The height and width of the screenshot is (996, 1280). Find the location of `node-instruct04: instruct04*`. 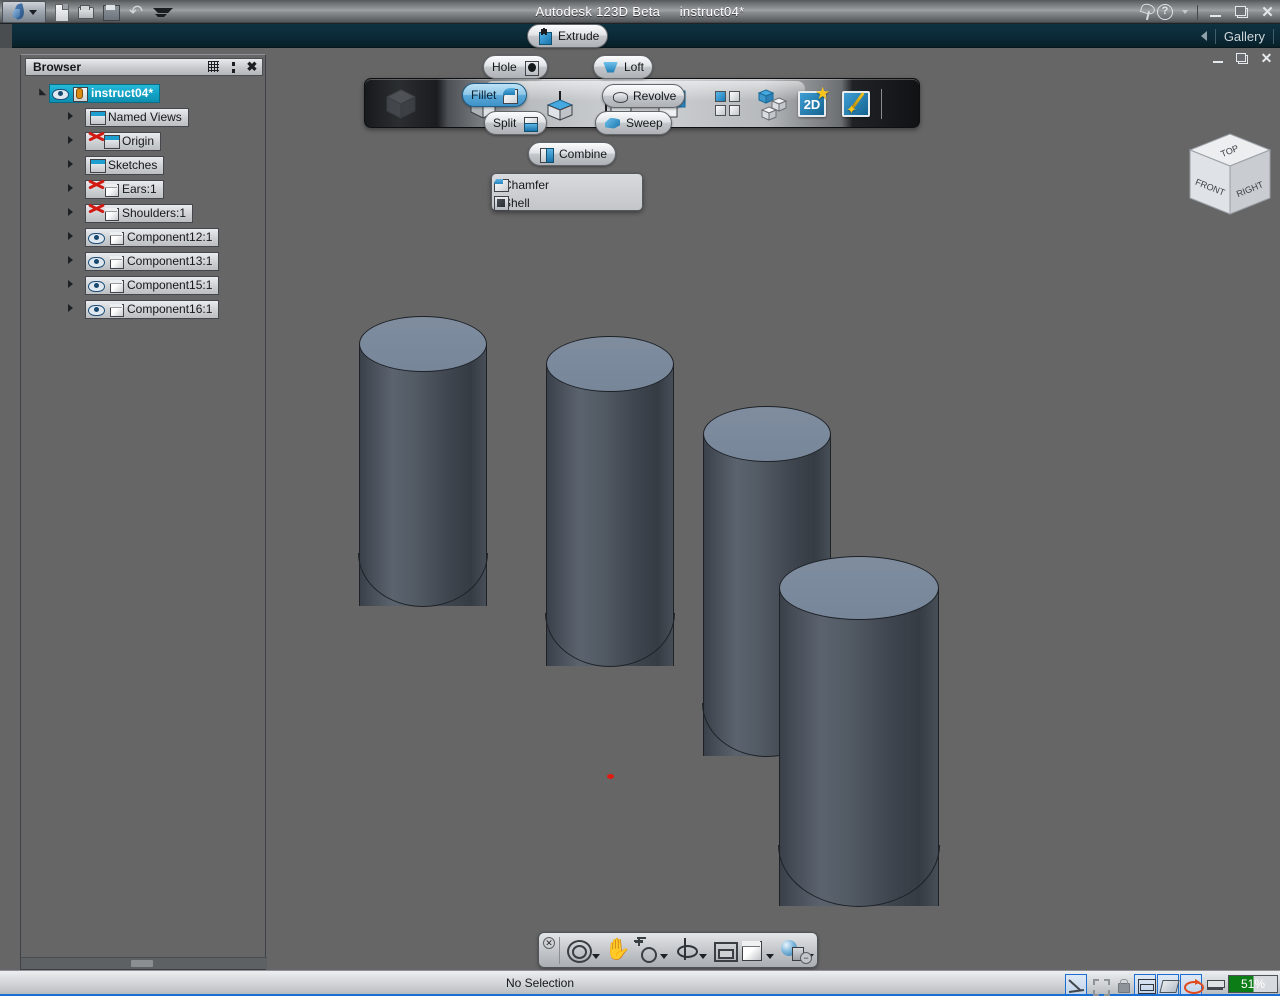

node-instruct04: instruct04* is located at coordinates (105, 93).